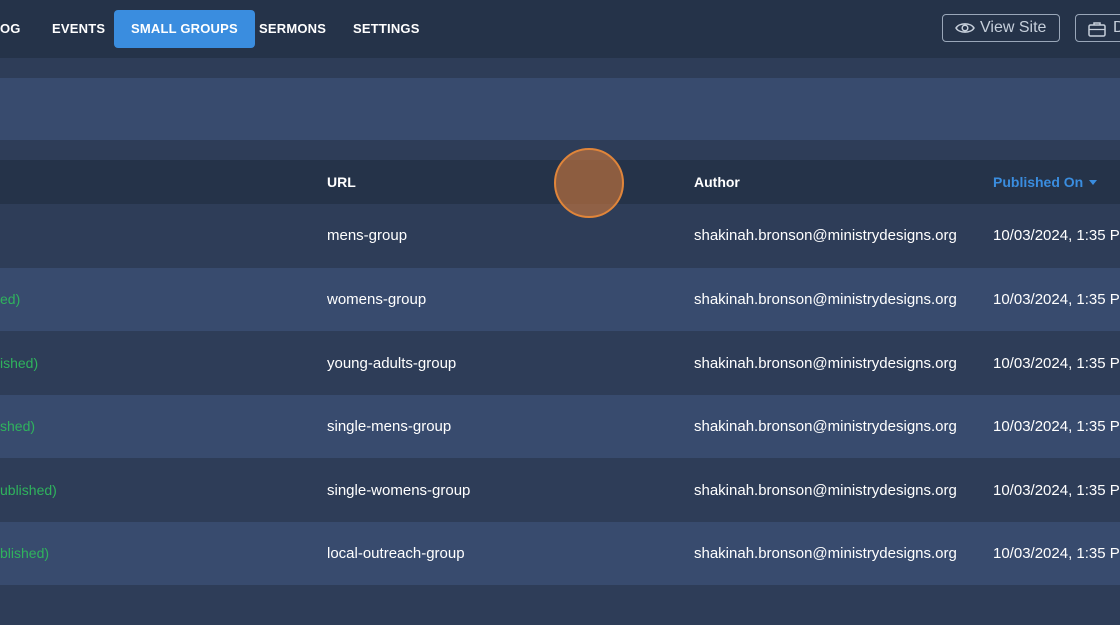 The height and width of the screenshot is (625, 1120). I want to click on briefcase-icon, so click(1097, 29).